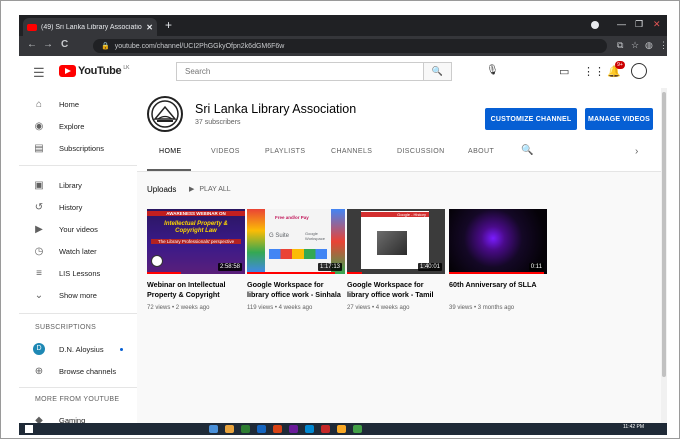 The width and height of the screenshot is (680, 439). What do you see at coordinates (635, 45) in the screenshot?
I see `bookmark-star-icon: ☆` at bounding box center [635, 45].